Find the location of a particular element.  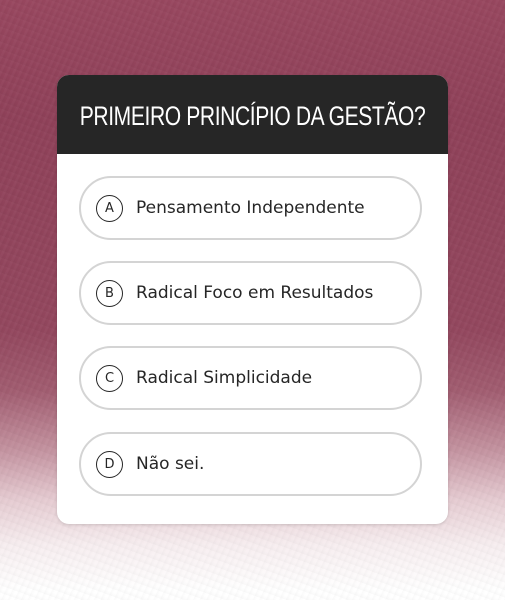

quiz-option-d: D Não sei. is located at coordinates (250, 464).